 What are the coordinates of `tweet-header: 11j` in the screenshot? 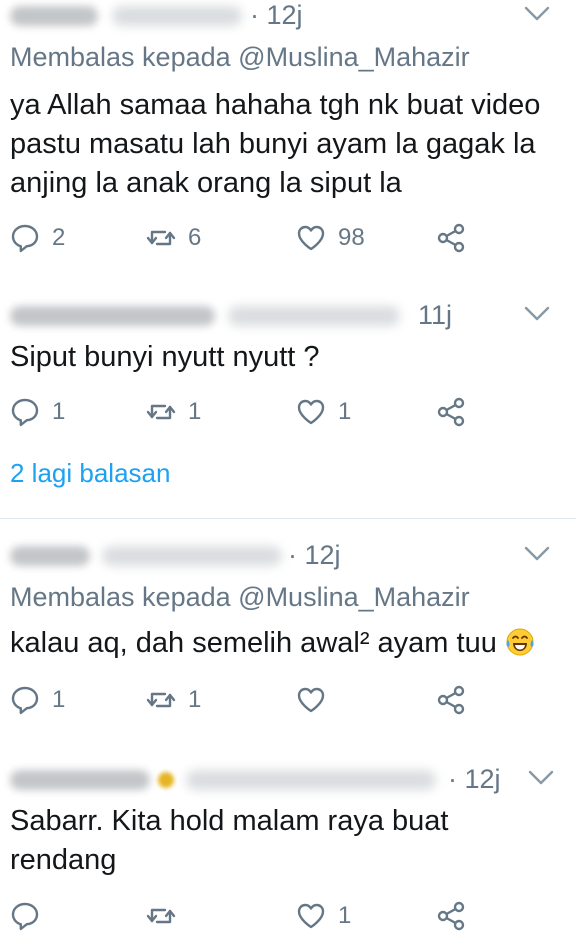 It's located at (288, 320).